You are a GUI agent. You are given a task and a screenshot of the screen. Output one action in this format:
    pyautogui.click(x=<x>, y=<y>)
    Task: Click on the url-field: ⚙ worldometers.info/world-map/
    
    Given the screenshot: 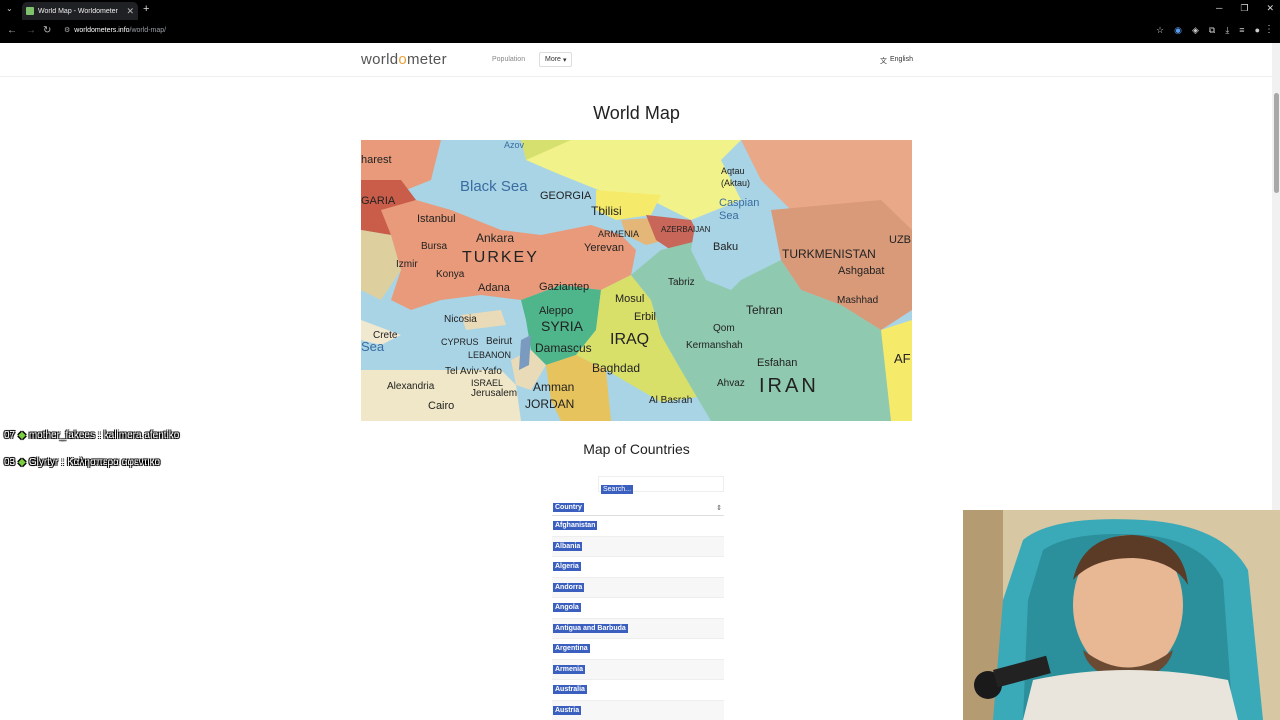 What is the action you would take?
    pyautogui.click(x=115, y=30)
    